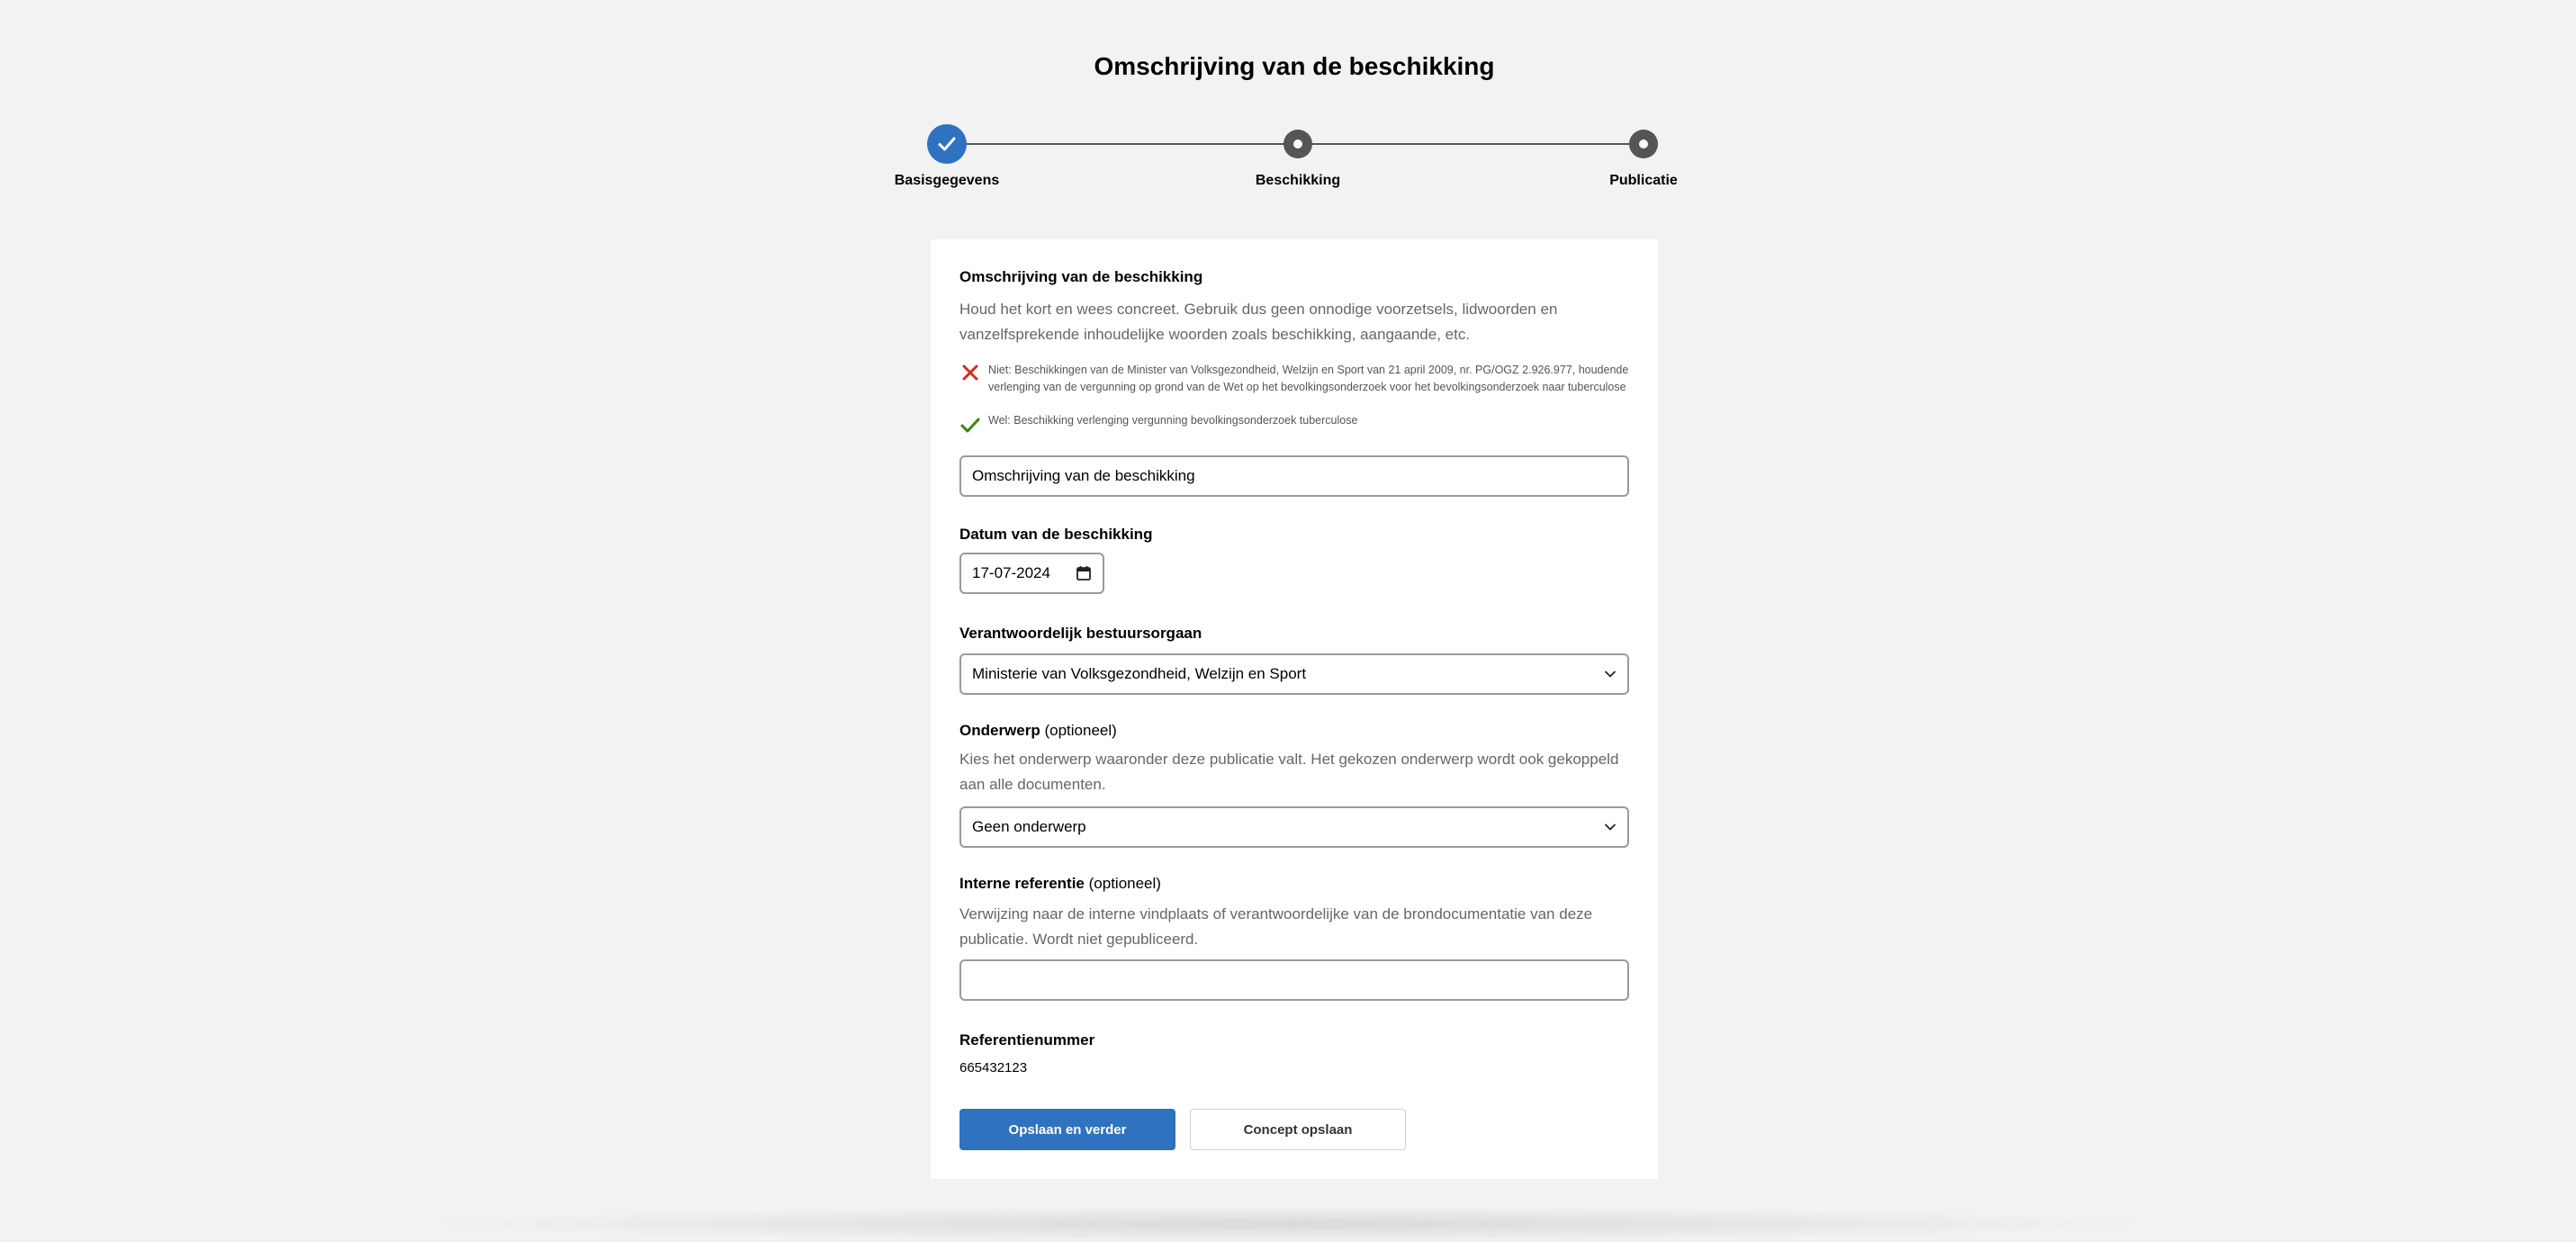  I want to click on description-input-value: Omschrijving van de beschikking, so click(1083, 476).